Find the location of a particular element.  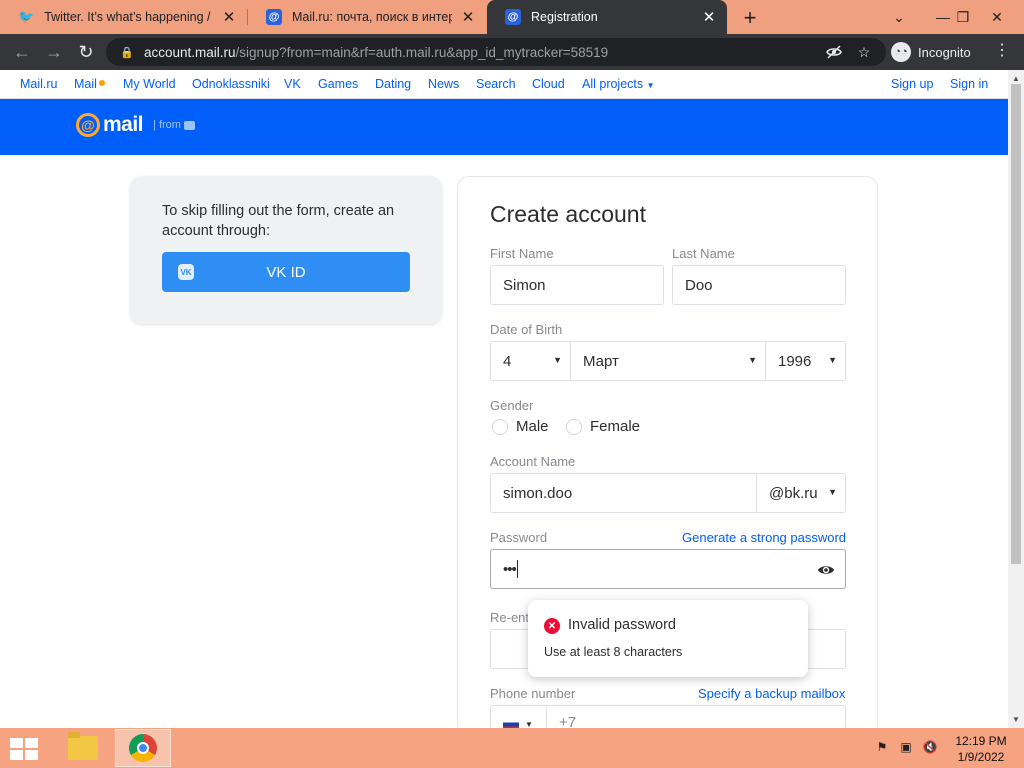

tab-twitter: 🐦 Twitter. It’s what’s happening / Tw ✕ is located at coordinates (123, 17).